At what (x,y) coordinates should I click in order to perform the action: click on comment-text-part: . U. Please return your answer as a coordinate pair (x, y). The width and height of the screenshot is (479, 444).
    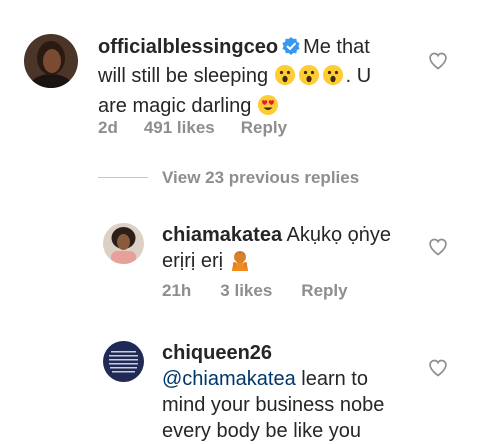
    Looking at the image, I should click on (358, 76).